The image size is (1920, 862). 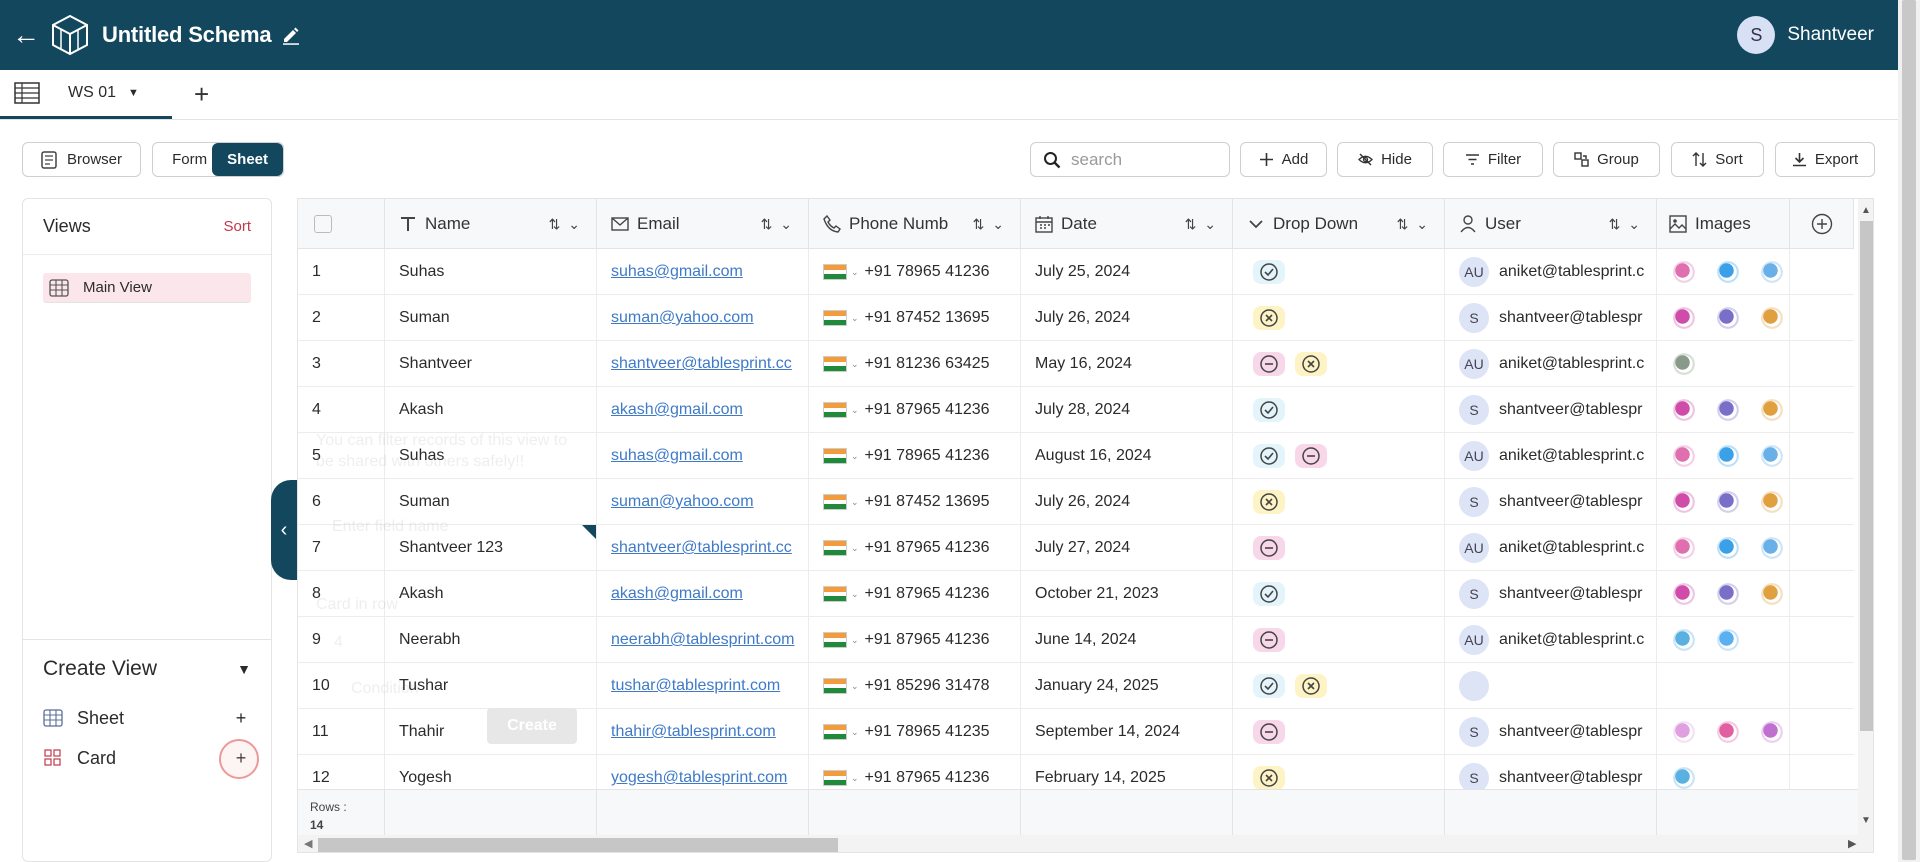 I want to click on column-header-user: User ⇅ ⌄, so click(x=1551, y=224).